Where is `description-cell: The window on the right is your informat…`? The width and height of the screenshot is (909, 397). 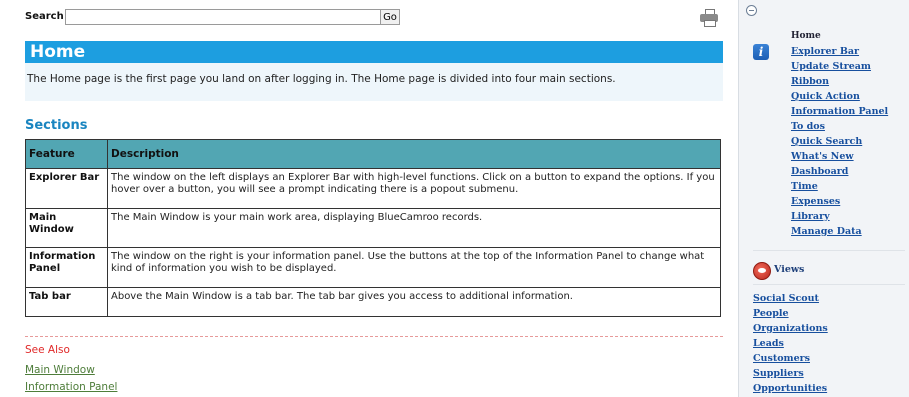 description-cell: The window on the right is your informat… is located at coordinates (414, 267).